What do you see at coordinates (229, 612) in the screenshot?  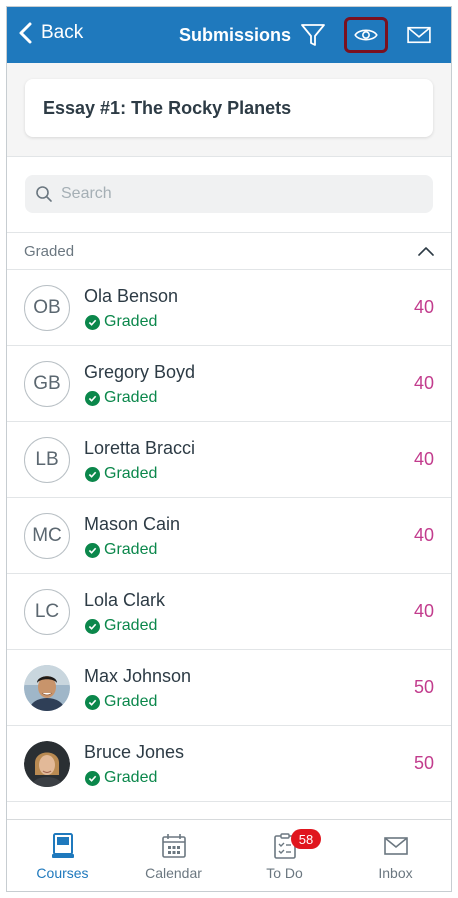 I see `submission-row: LC Lola Clark Graded 40` at bounding box center [229, 612].